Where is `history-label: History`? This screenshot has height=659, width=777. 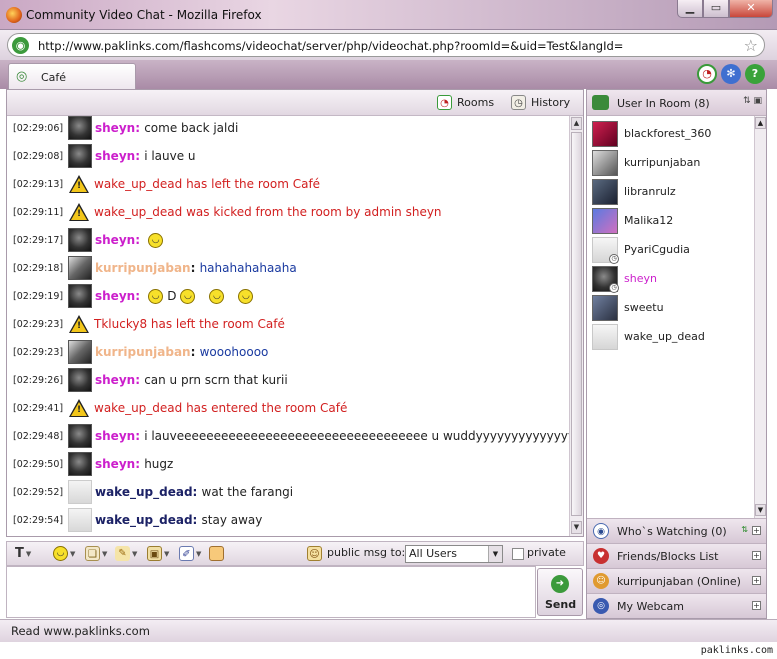 history-label: History is located at coordinates (551, 102).